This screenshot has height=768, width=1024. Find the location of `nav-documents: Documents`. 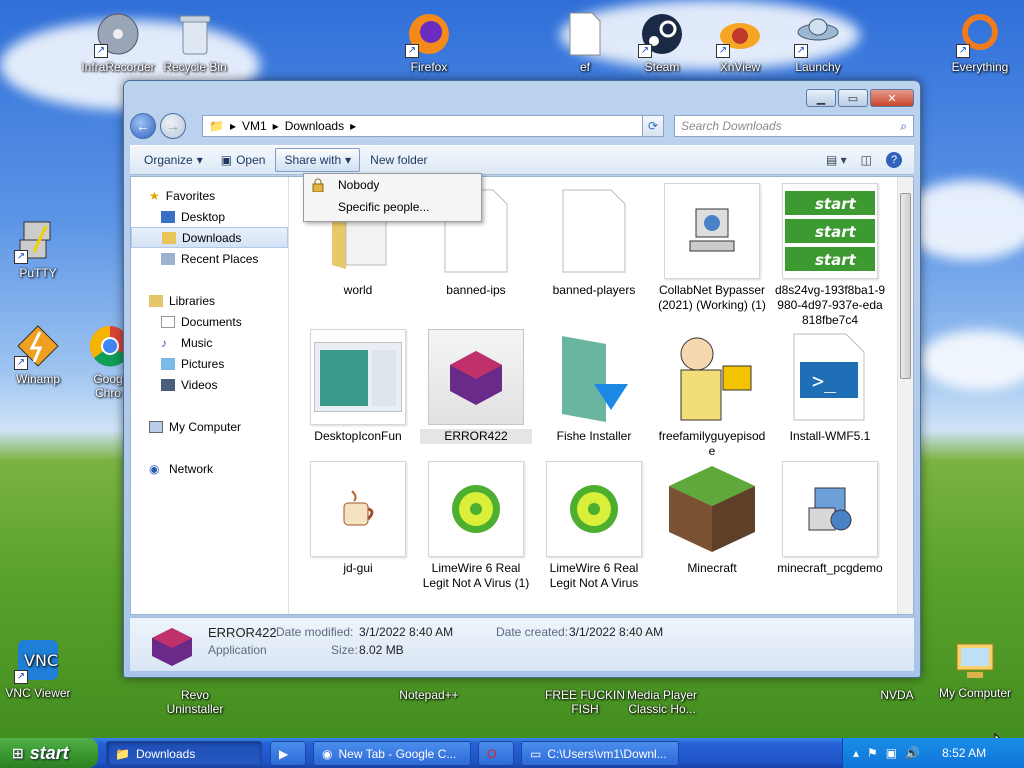

nav-documents: Documents is located at coordinates (209, 321).